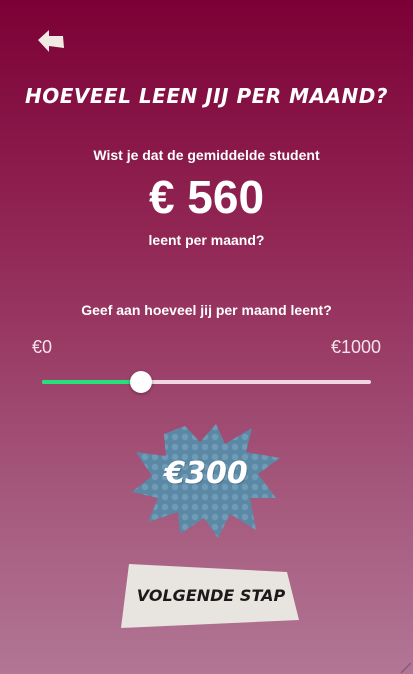 This screenshot has width=413, height=674. Describe the element at coordinates (206, 240) in the screenshot. I see `average-outro-text: leent per maand?` at that location.